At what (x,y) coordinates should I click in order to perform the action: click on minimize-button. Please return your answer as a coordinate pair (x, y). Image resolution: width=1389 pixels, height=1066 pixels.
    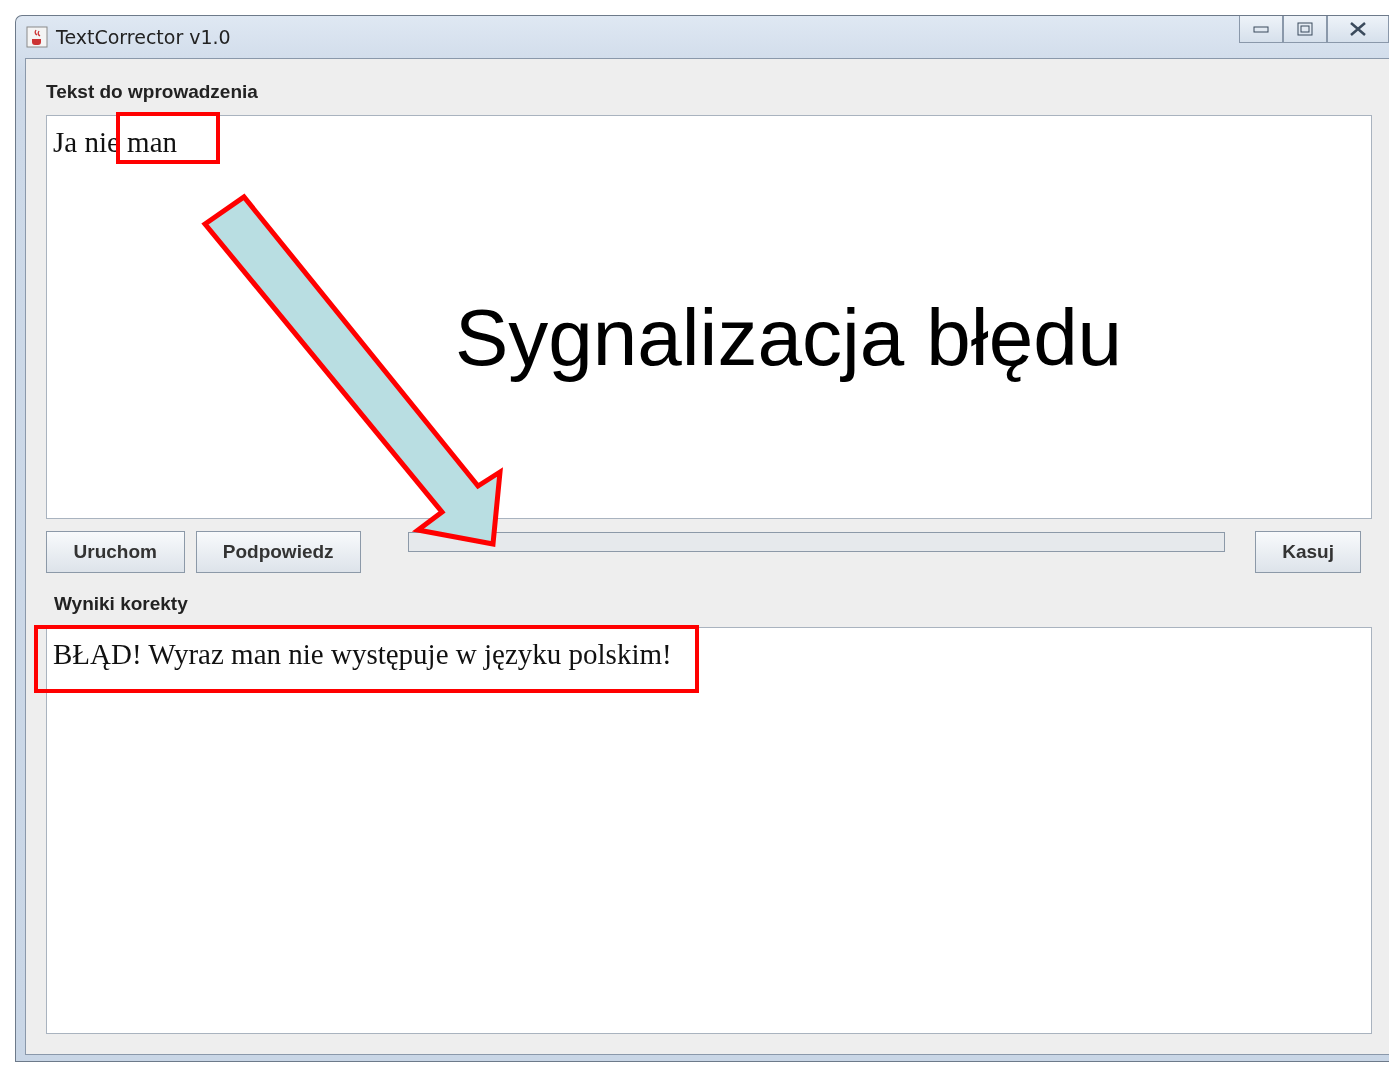
    Looking at the image, I should click on (1261, 29).